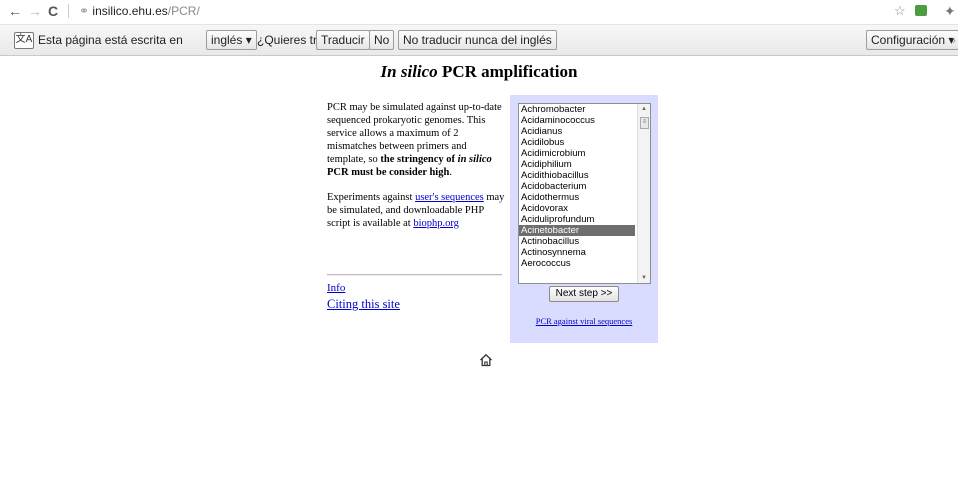  I want to click on intro-bold-1: the stringency of, so click(419, 159).